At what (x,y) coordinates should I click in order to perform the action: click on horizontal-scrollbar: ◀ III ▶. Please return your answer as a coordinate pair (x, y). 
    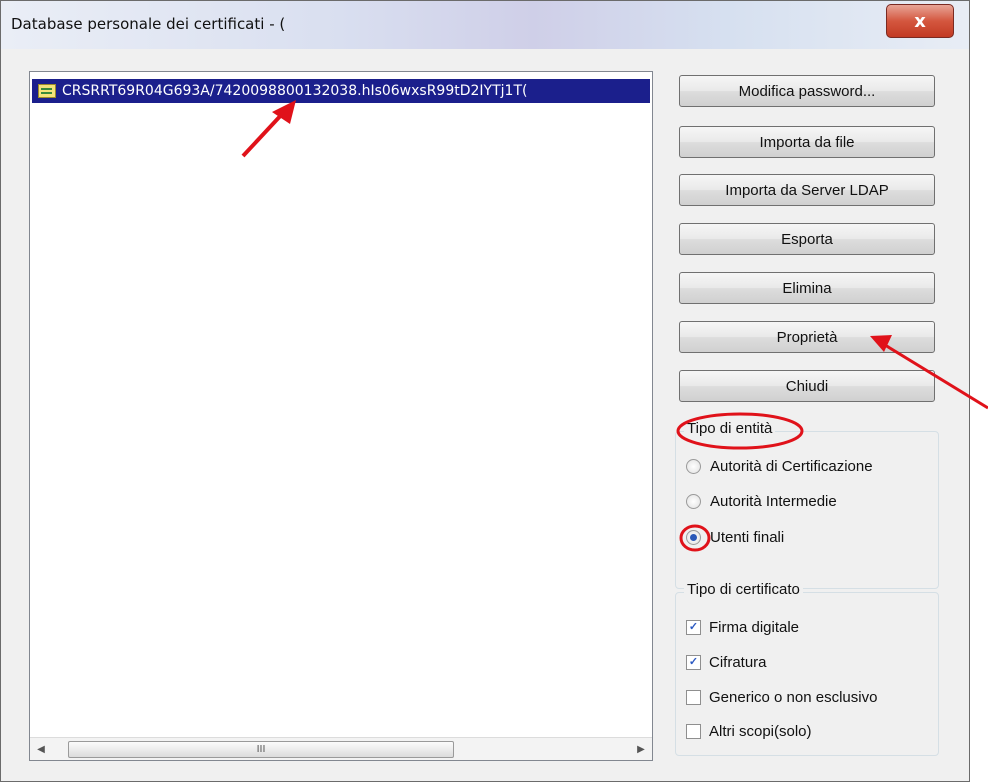
    Looking at the image, I should click on (341, 748).